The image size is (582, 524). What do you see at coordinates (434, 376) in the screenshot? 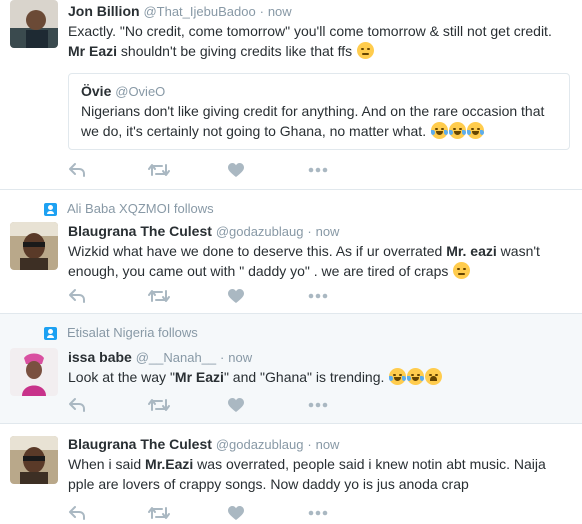
I see `crying-face-icon` at bounding box center [434, 376].